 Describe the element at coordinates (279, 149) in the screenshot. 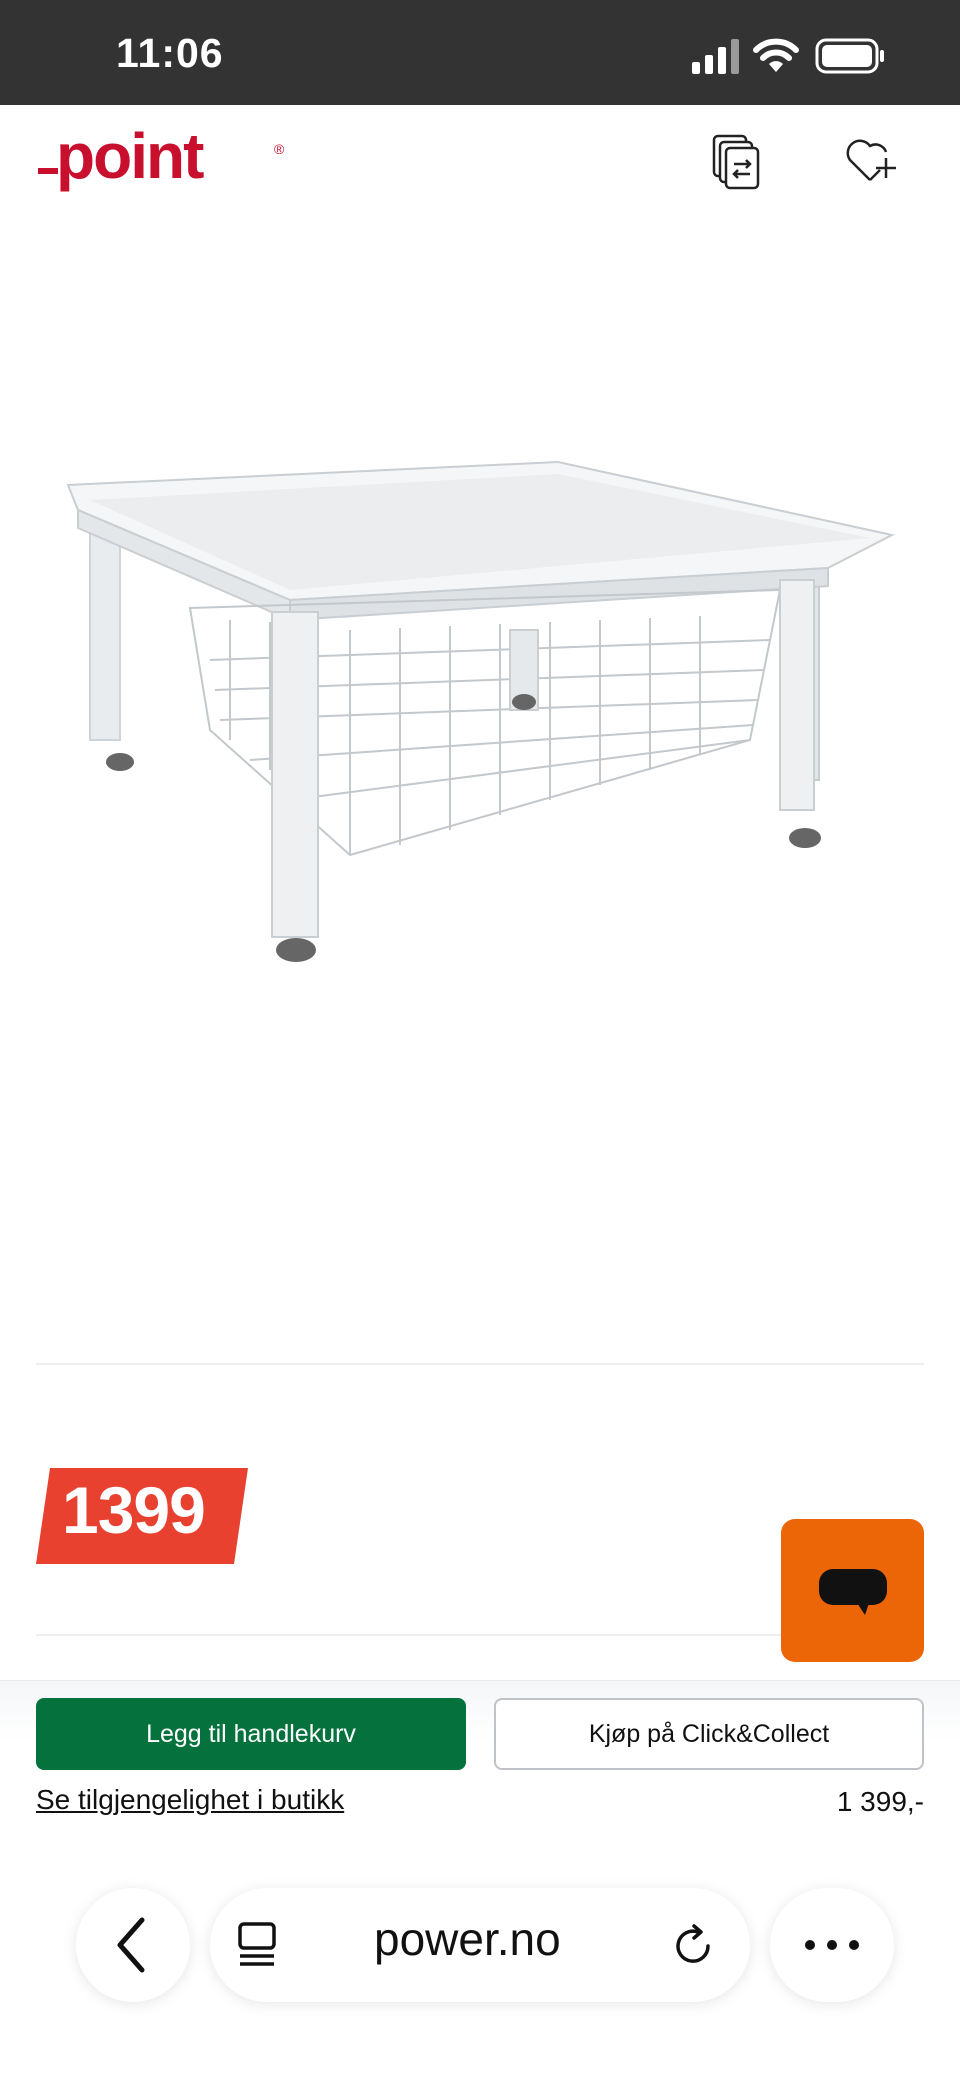

I see `logo-registered-mark: ®` at that location.